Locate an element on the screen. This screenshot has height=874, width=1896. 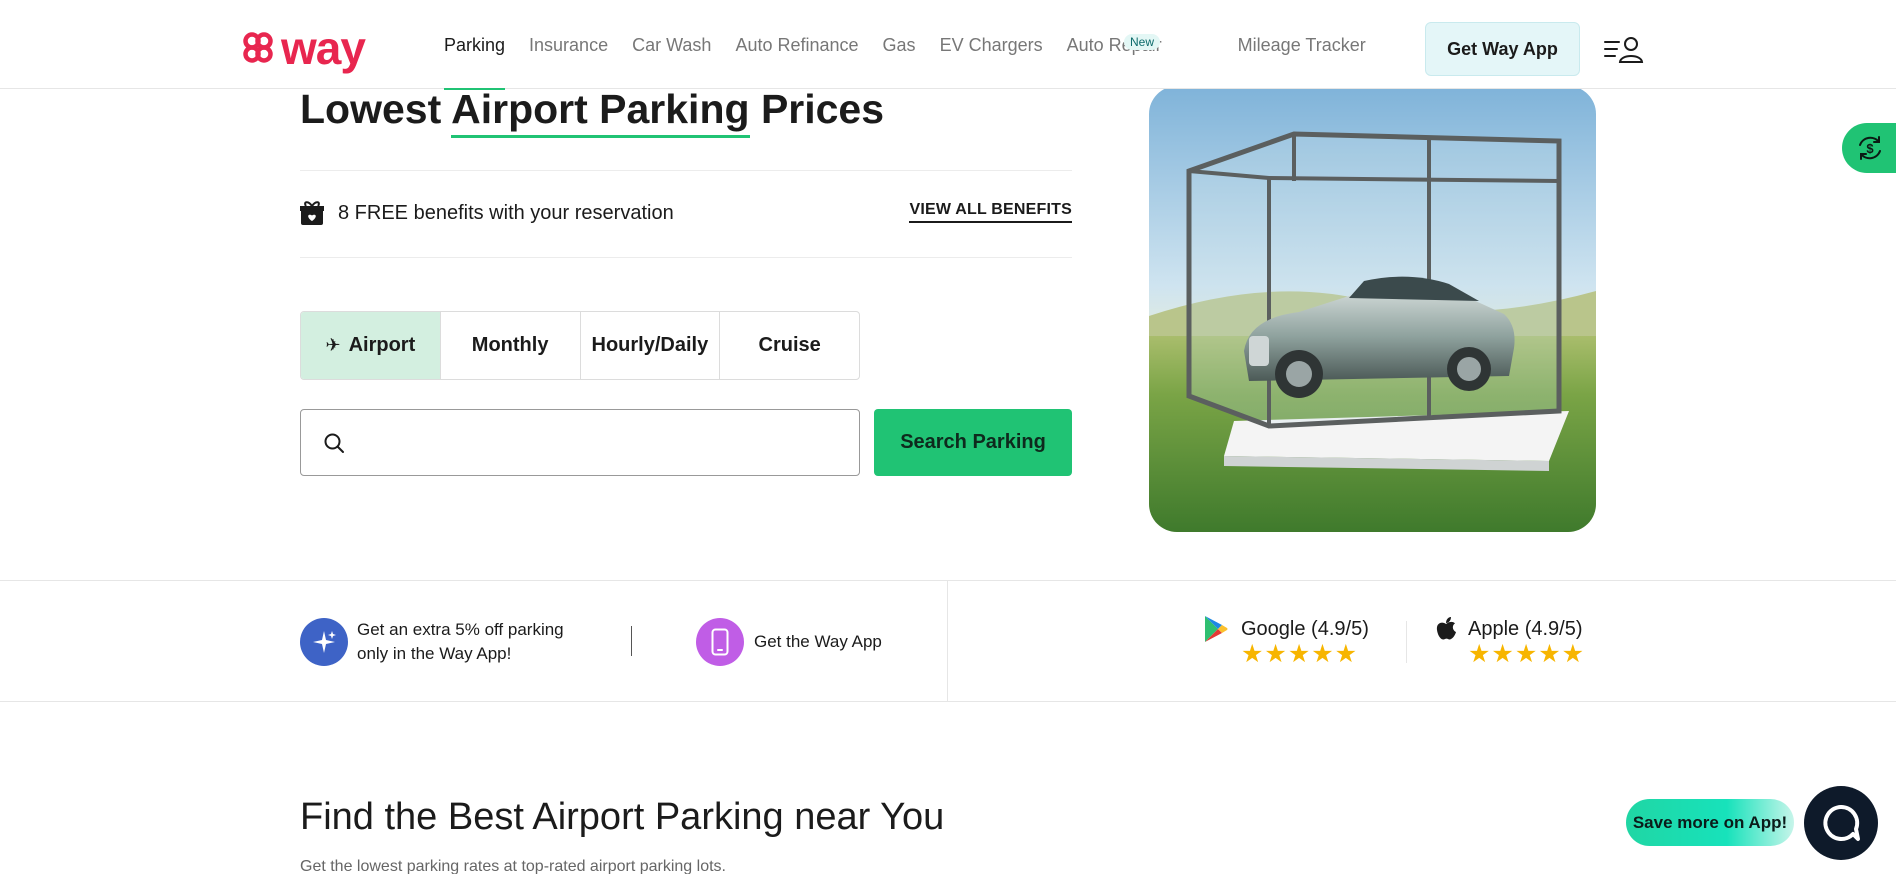
section-title: Find the Best Airport Parking near You is located at coordinates (622, 817).